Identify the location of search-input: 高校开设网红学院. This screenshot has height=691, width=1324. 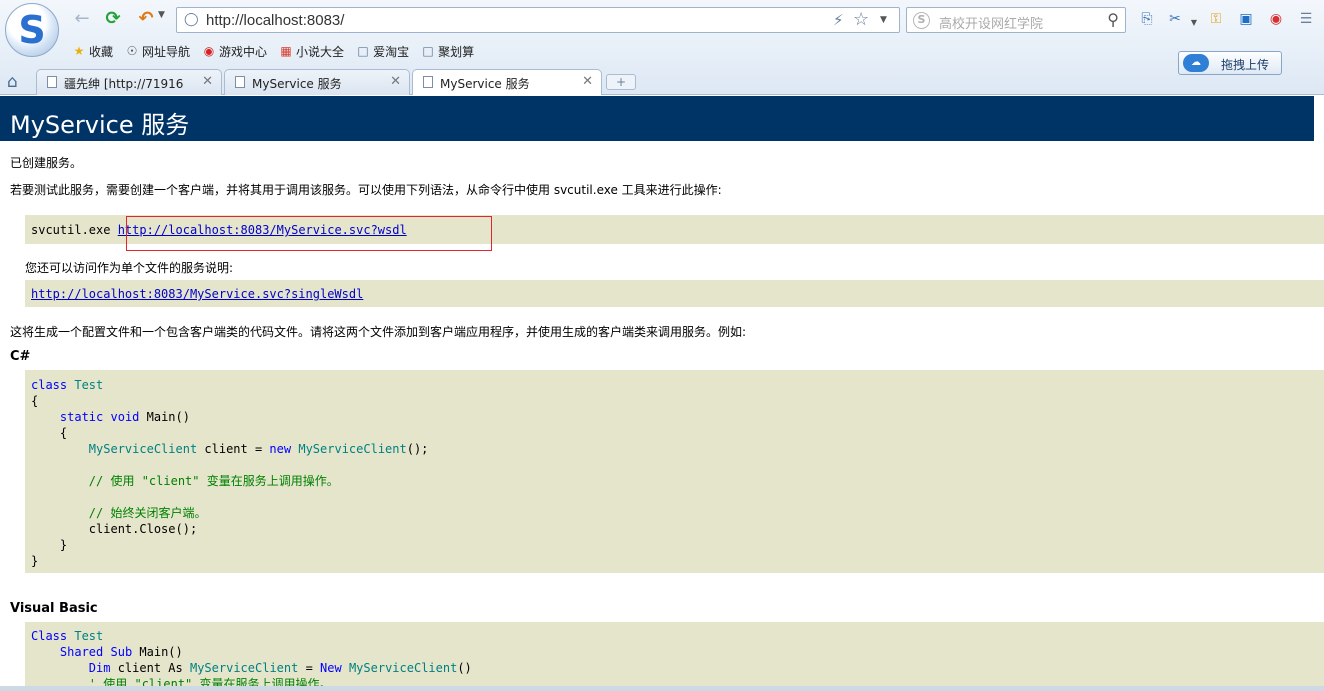
(991, 22).